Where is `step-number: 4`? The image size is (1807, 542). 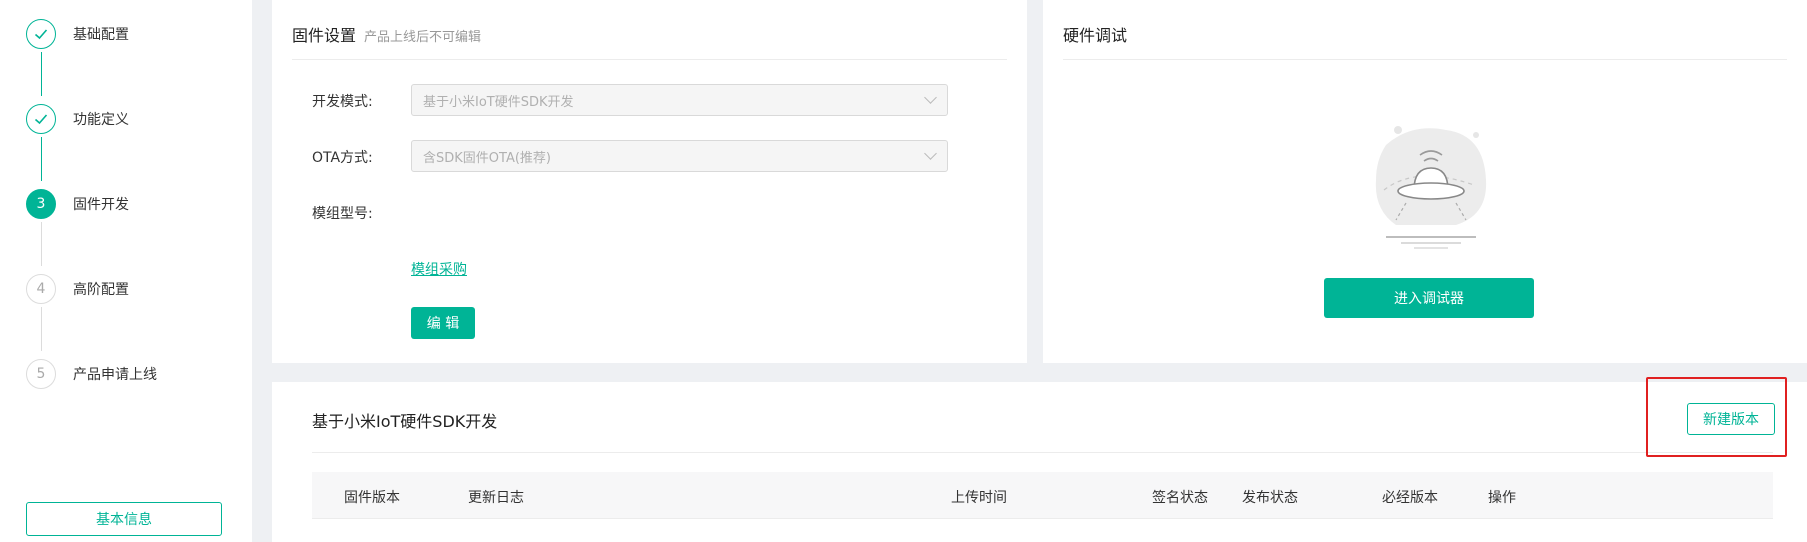
step-number: 4 is located at coordinates (41, 289).